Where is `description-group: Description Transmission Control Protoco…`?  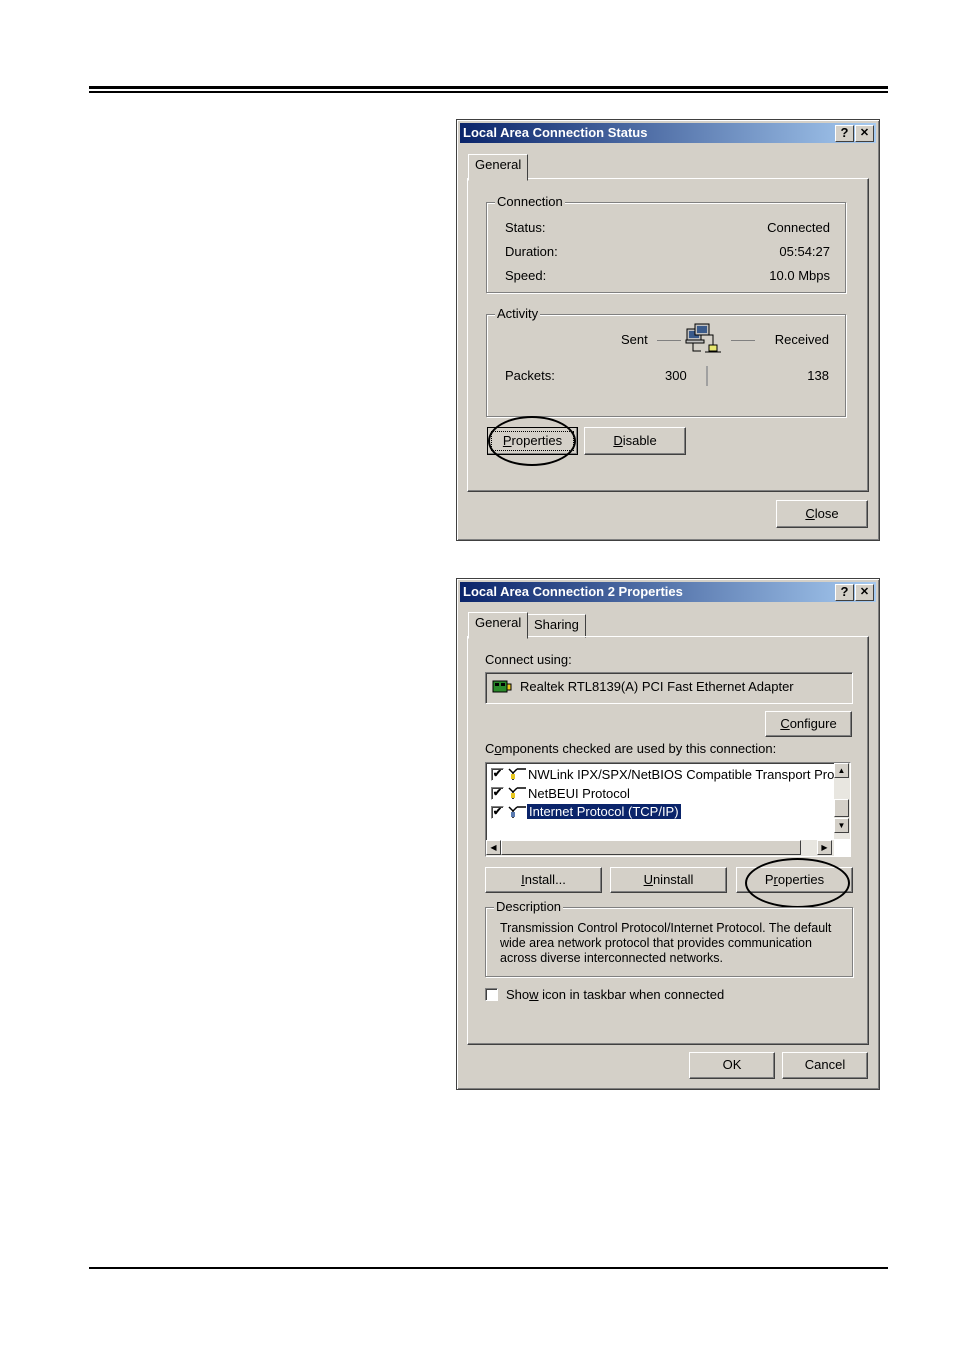
description-group: Description Transmission Control Protoco… is located at coordinates (669, 938).